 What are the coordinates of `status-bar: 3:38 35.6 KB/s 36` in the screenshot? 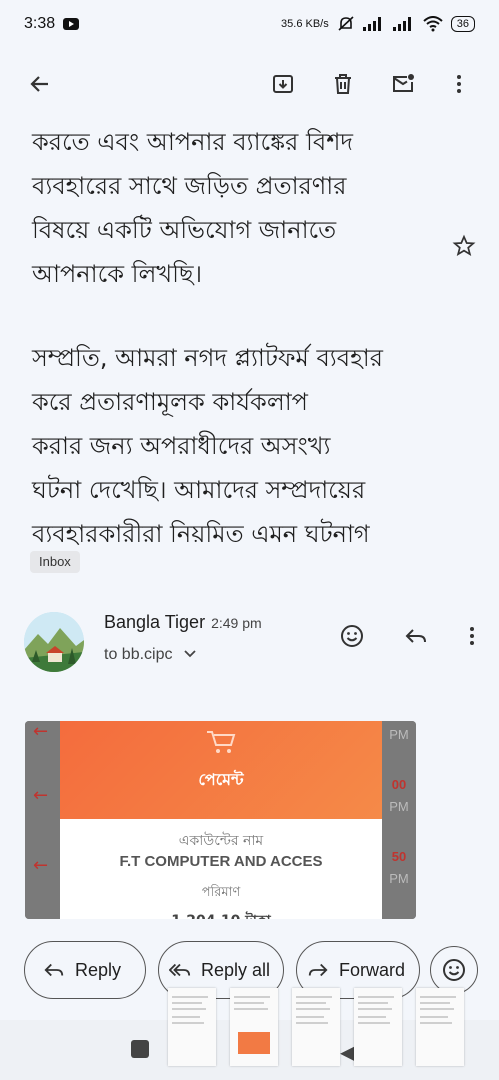 It's located at (249, 24).